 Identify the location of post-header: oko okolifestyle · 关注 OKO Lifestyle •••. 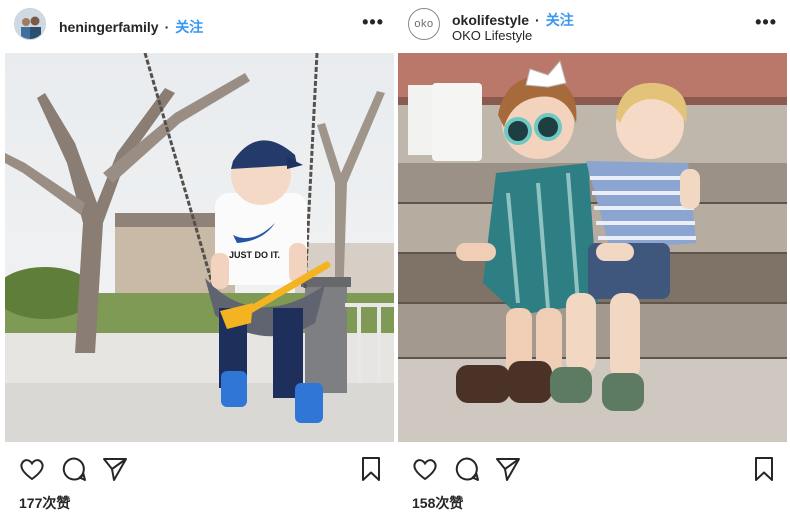
(592, 25).